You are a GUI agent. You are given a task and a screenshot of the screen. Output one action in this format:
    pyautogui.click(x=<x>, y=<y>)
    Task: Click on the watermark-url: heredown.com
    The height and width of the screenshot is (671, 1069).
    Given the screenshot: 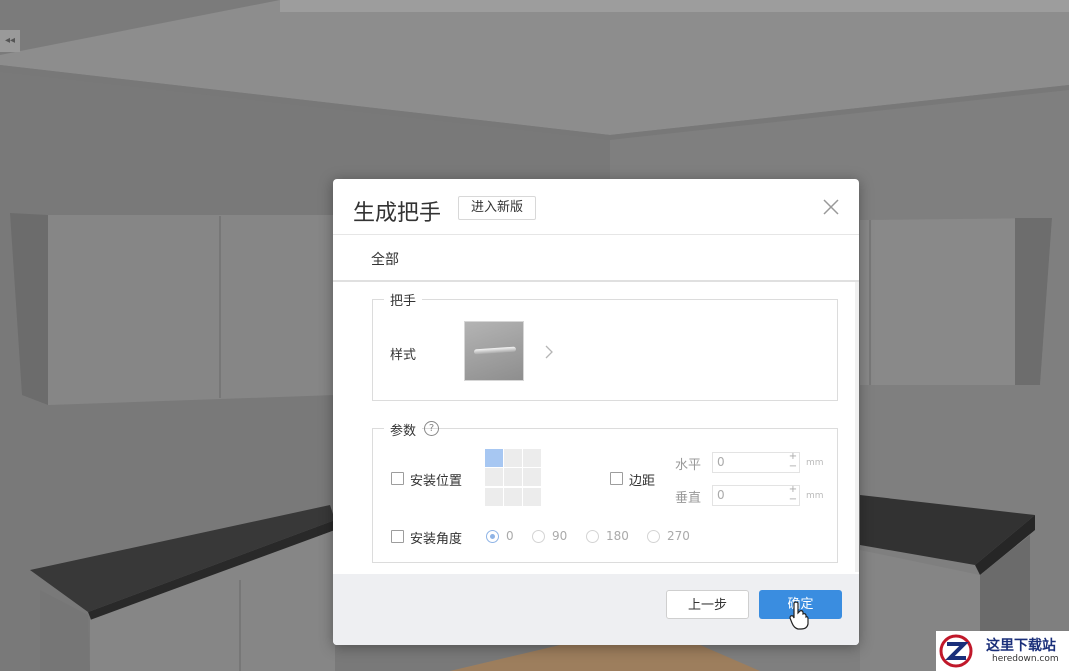 What is the action you would take?
    pyautogui.click(x=1025, y=659)
    